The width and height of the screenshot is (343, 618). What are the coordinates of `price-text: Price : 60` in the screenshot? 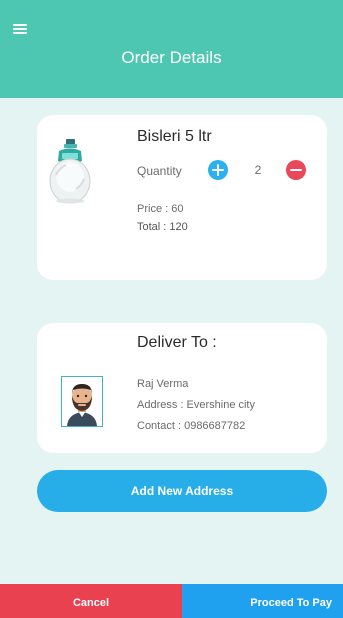 It's located at (160, 209).